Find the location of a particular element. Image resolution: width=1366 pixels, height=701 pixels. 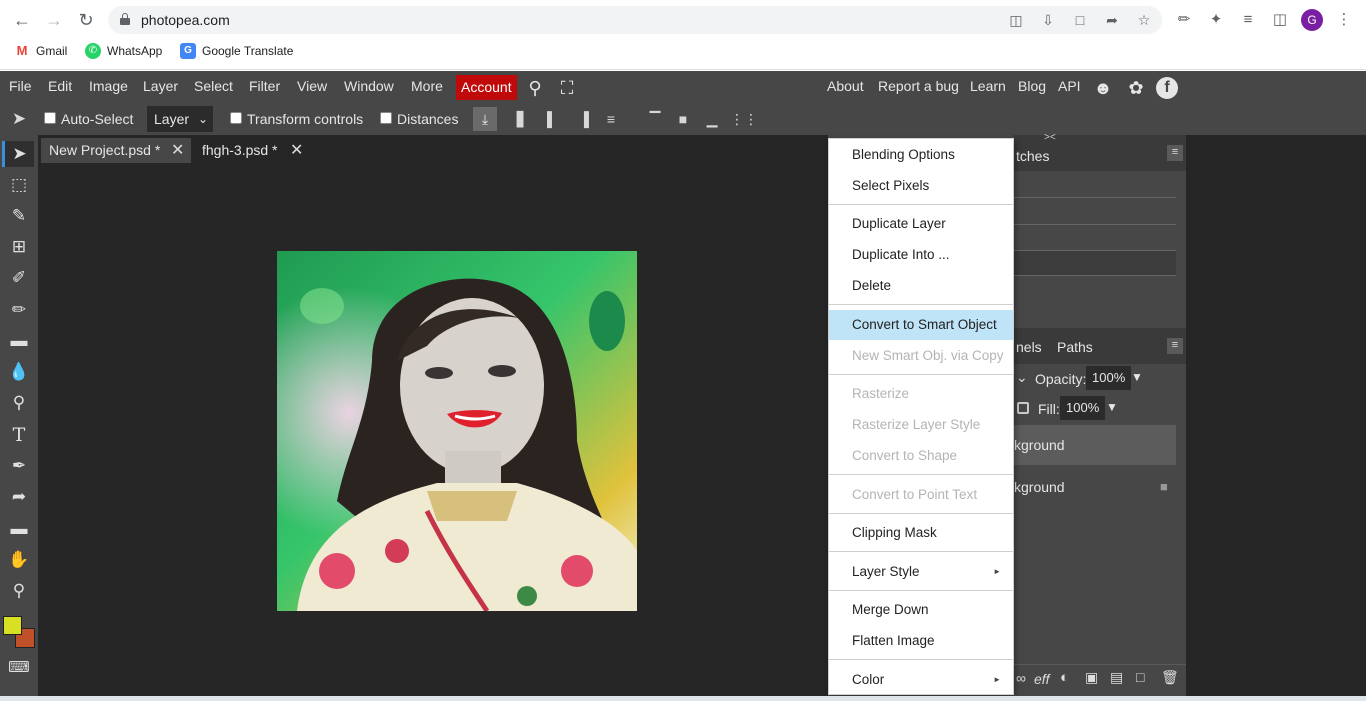

crop-tool-icon: ⊞ is located at coordinates (19, 247).